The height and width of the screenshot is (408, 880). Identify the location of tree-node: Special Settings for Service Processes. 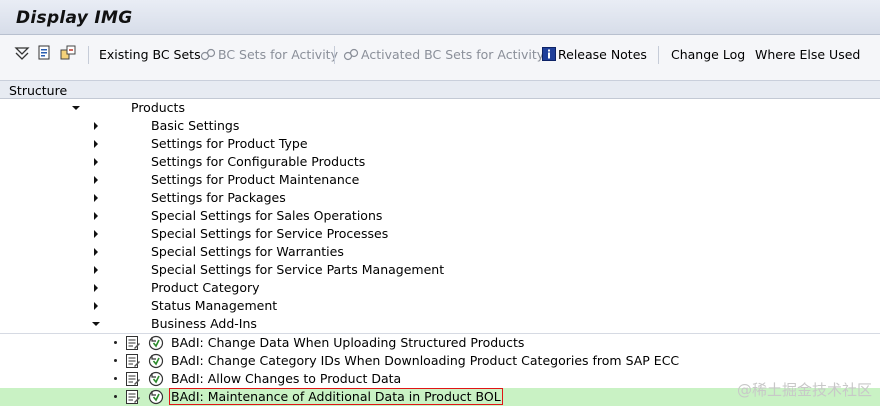
(440, 234).